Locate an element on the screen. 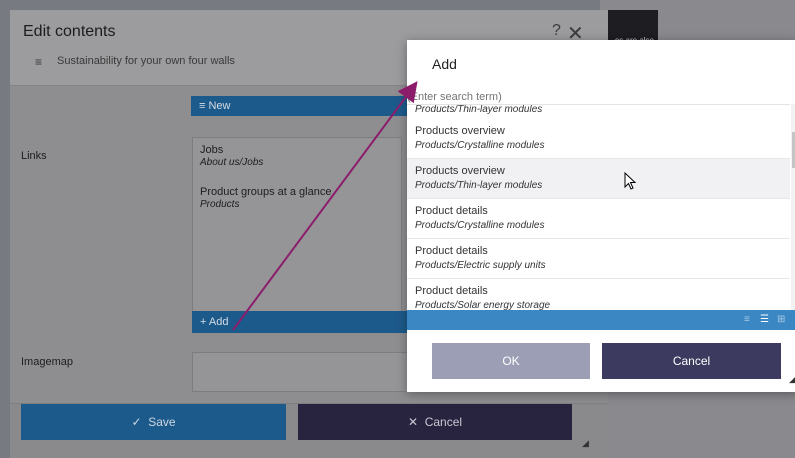  cancel-button: ✕ Cancel is located at coordinates (435, 422).